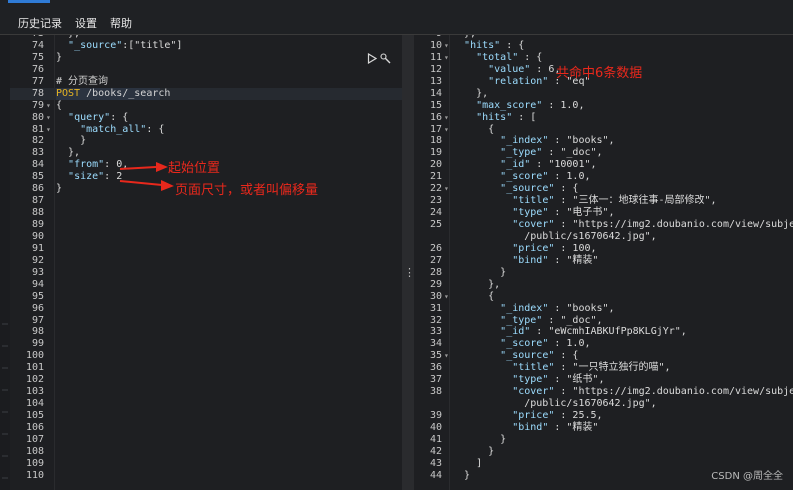  I want to click on request-line: 94, so click(206, 285).